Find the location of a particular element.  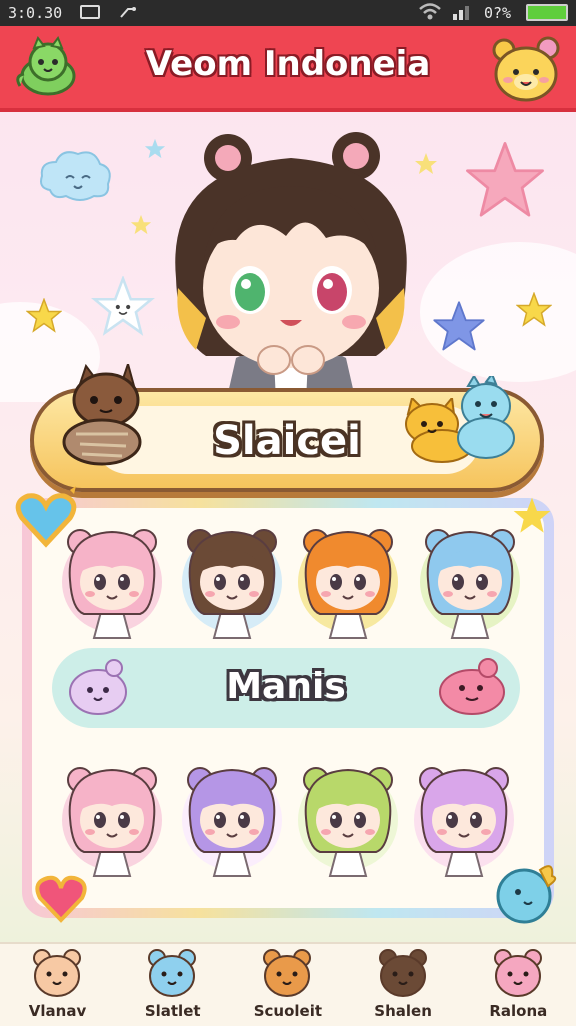

brown-cat-pet is located at coordinates (102, 416).